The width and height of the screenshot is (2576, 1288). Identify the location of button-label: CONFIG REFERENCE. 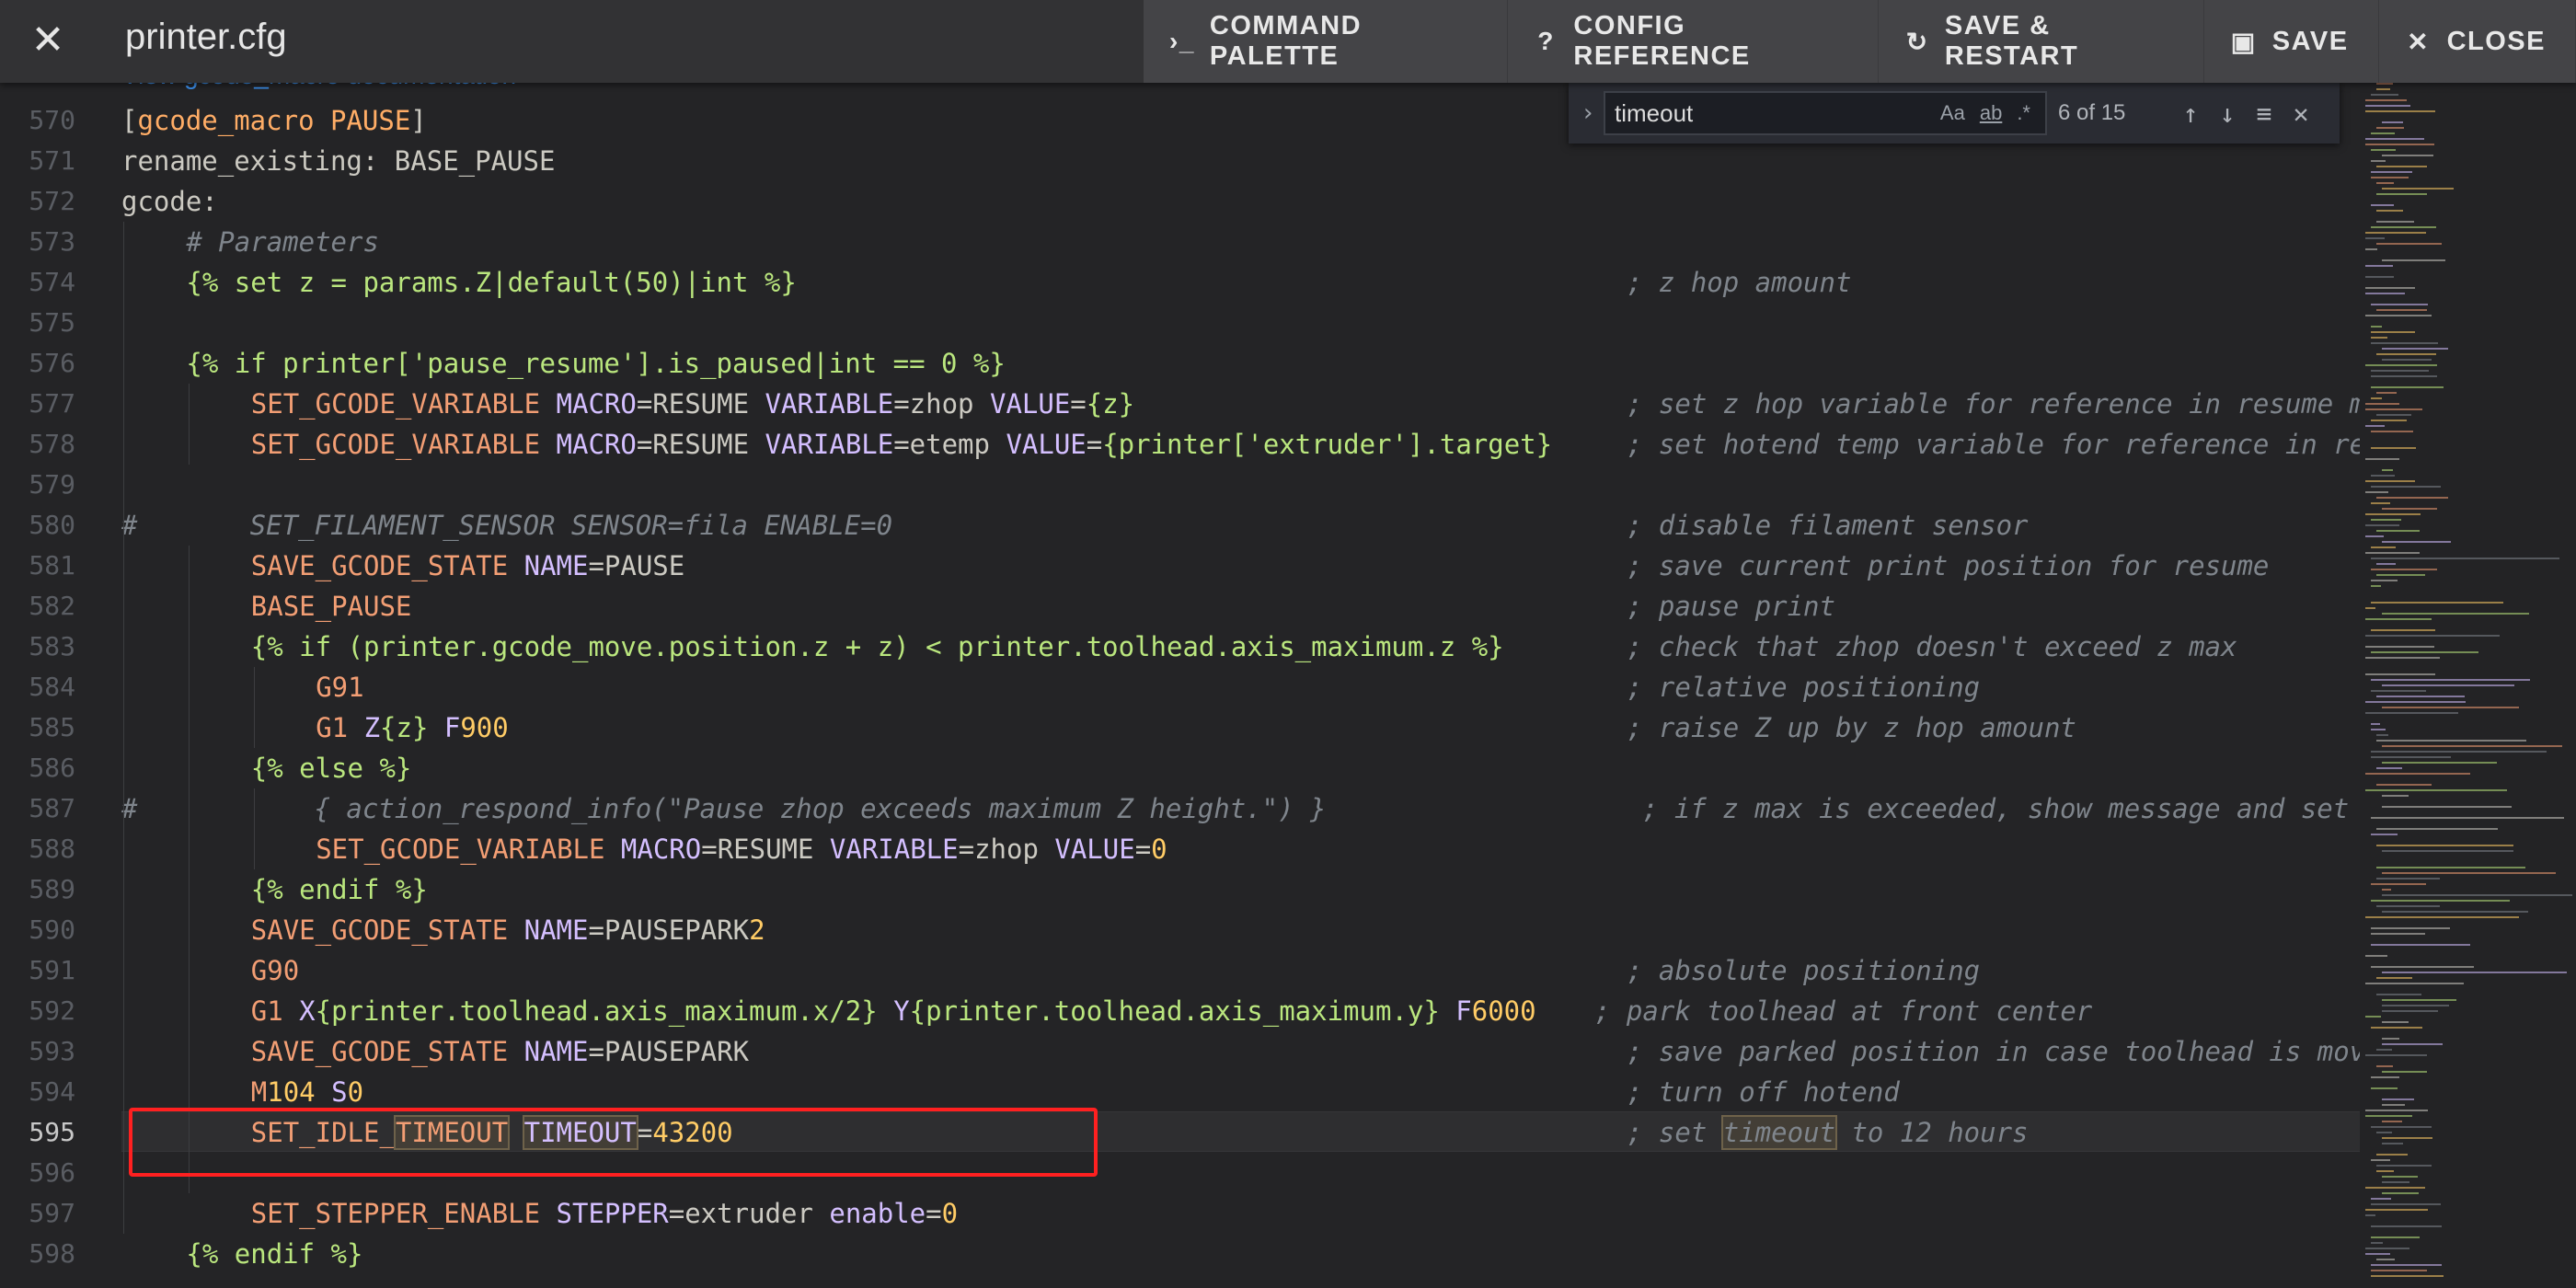
(1662, 41).